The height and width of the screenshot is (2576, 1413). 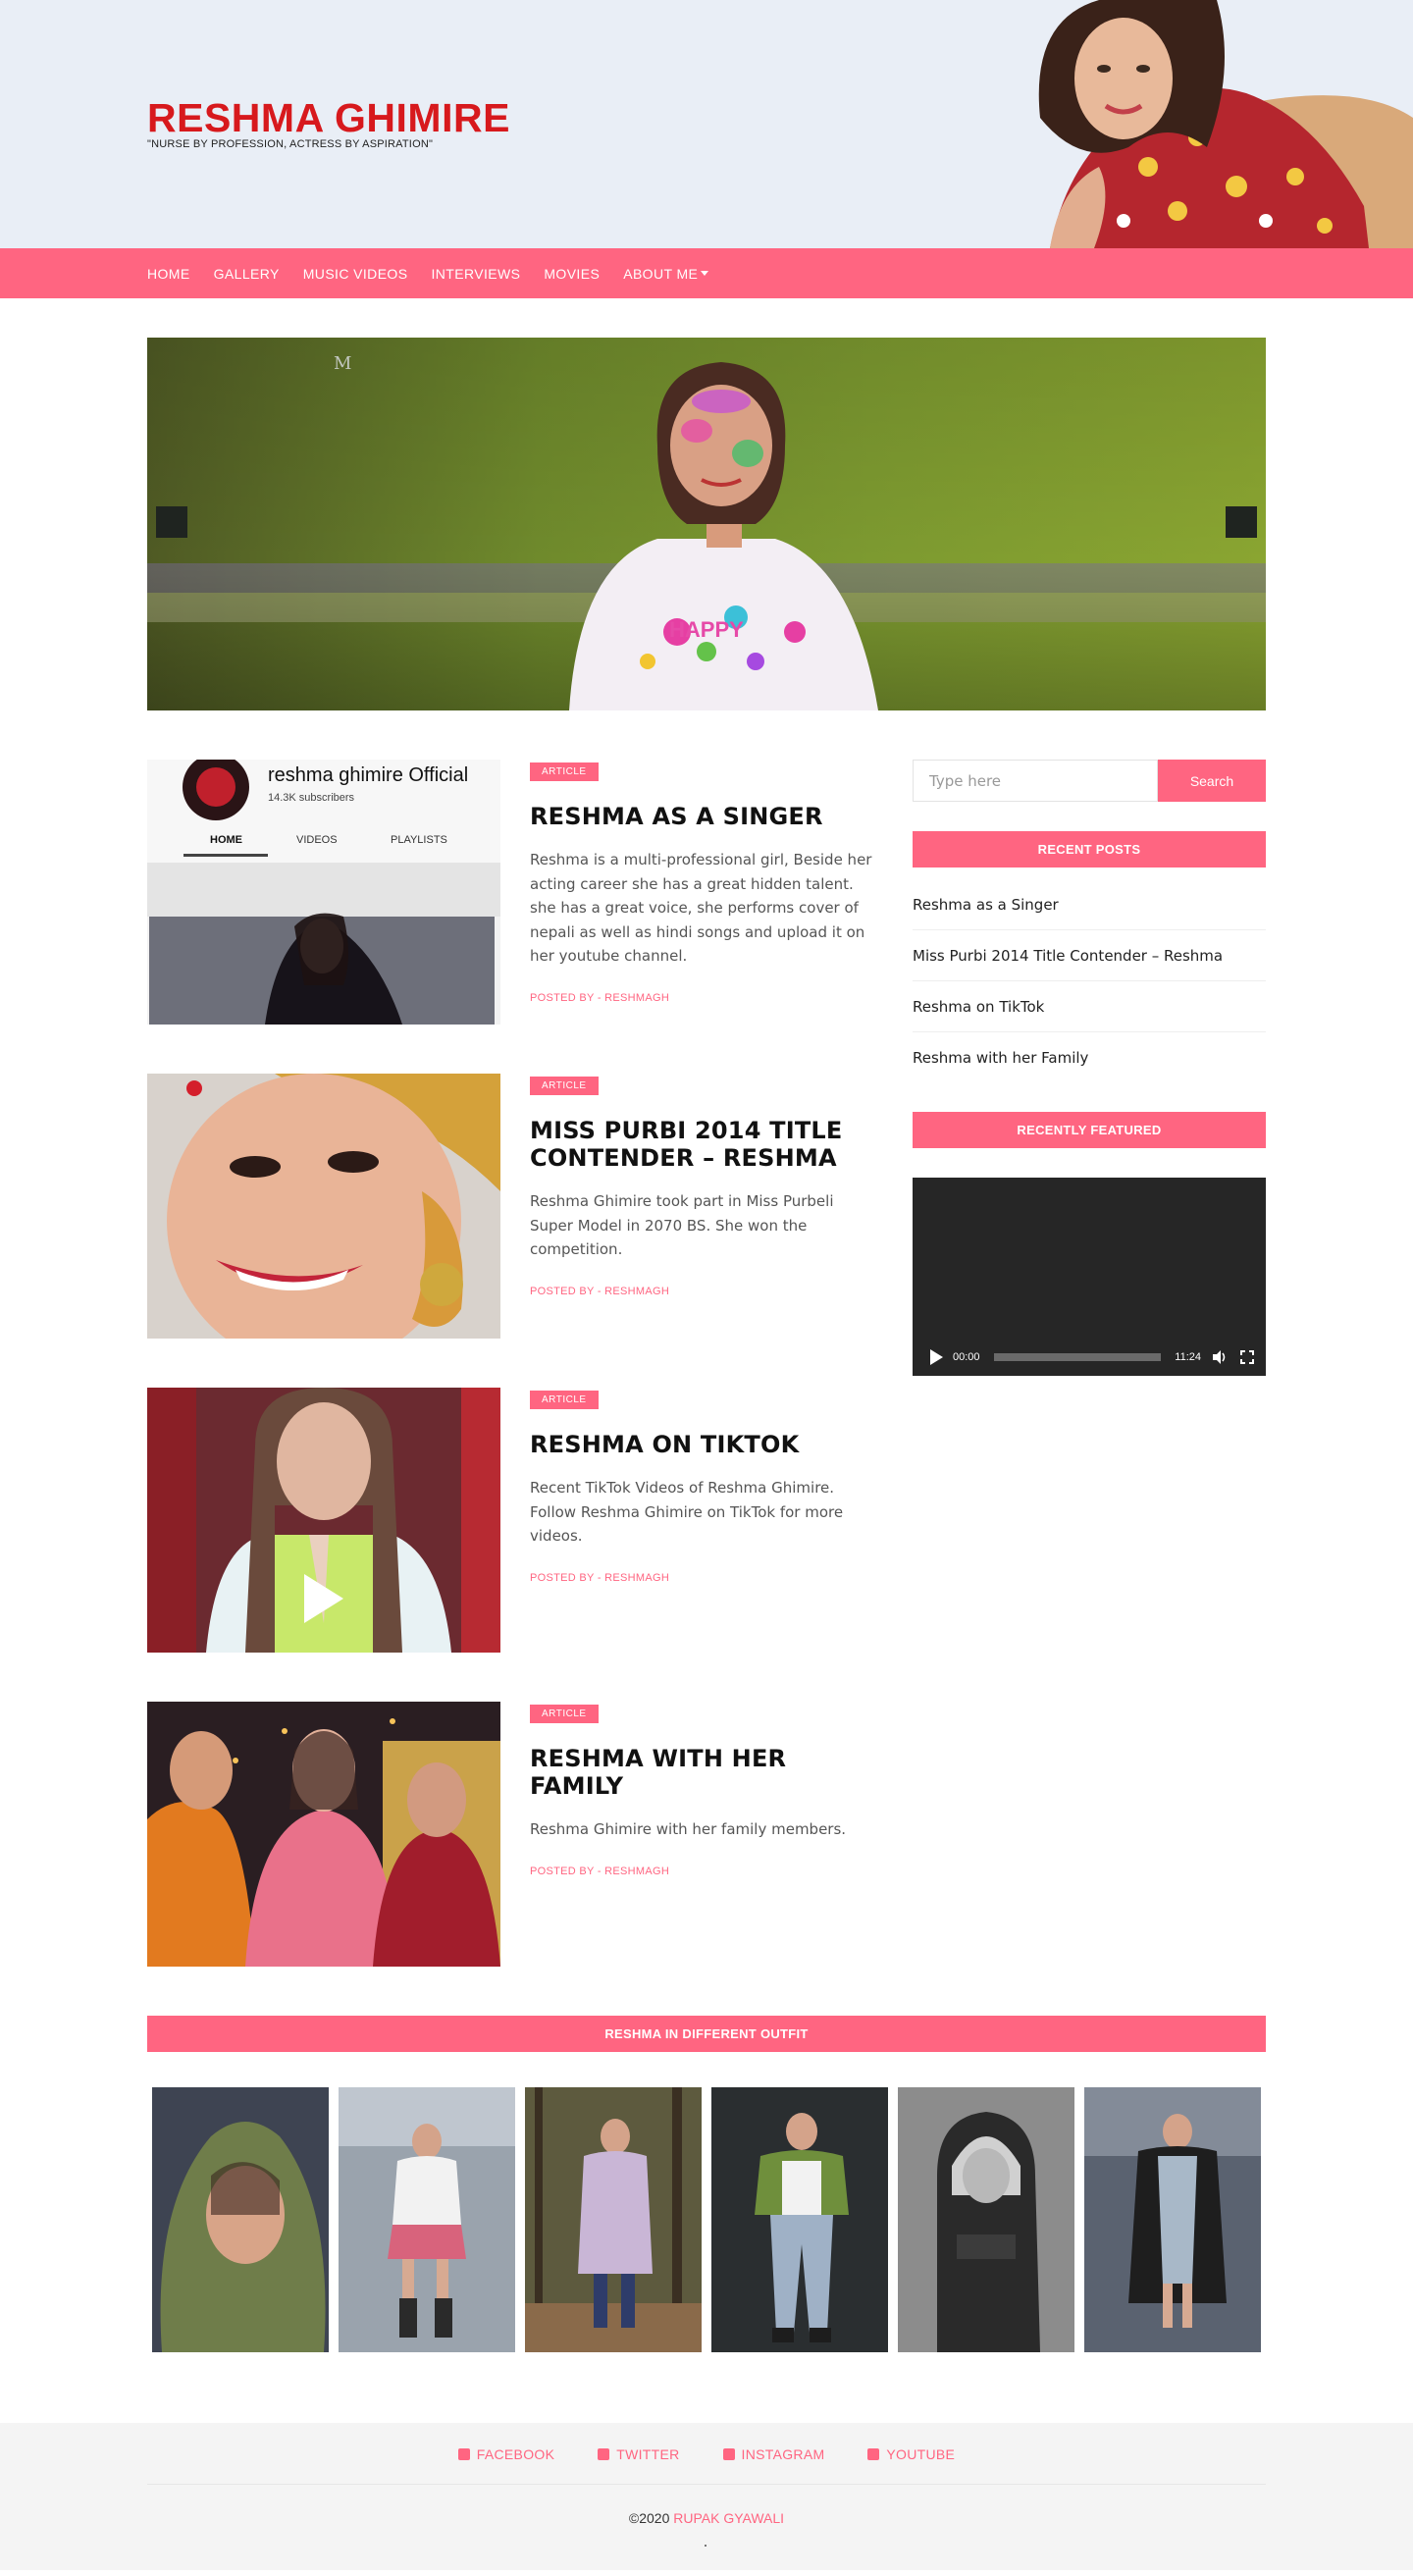 What do you see at coordinates (1089, 1057) in the screenshot?
I see `recent-post-link: Reshma with her Family` at bounding box center [1089, 1057].